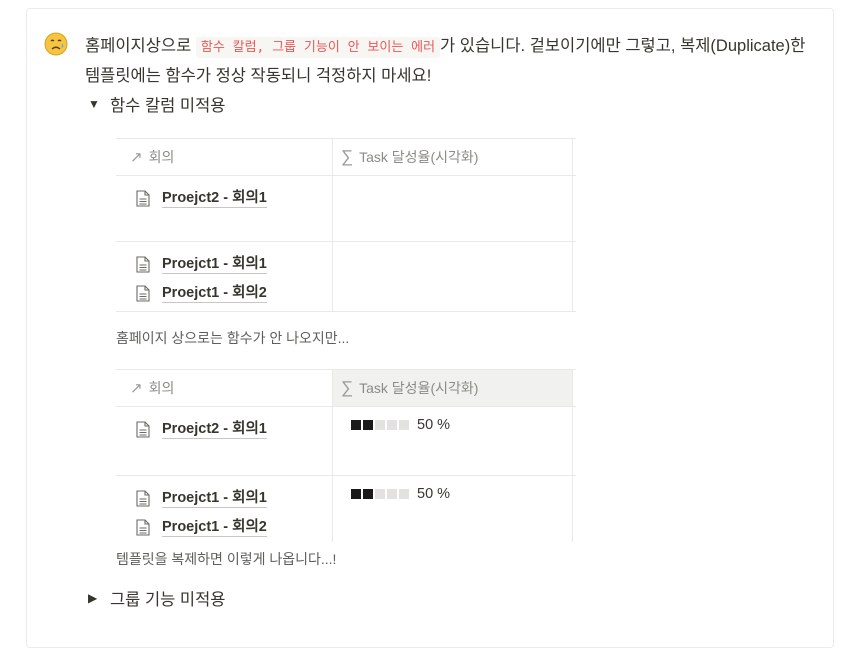  I want to click on table-row: Proejct2 - 회의1, so click(346, 209).